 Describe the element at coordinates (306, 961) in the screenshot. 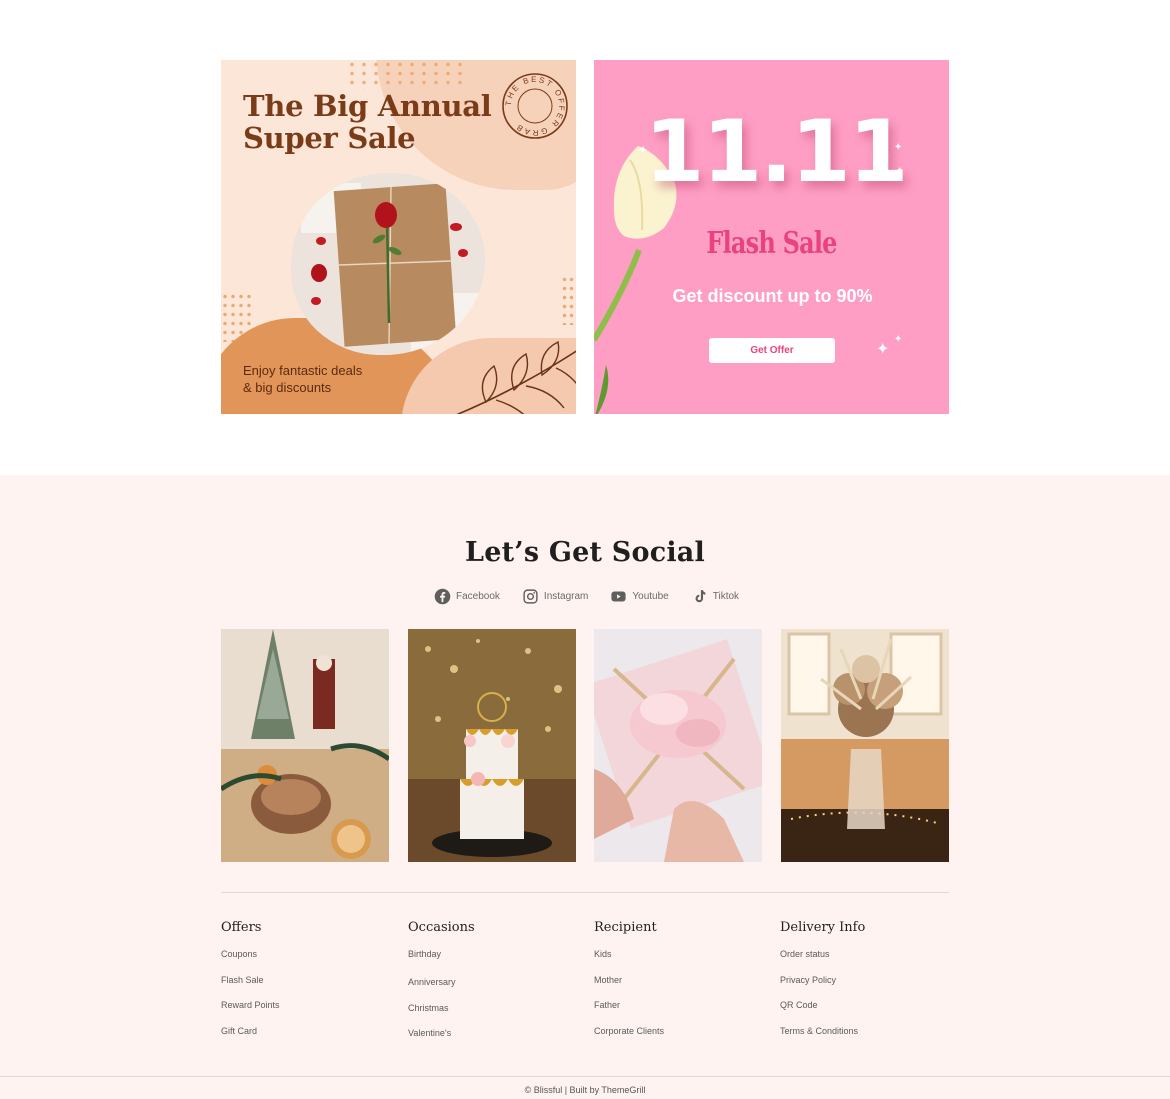

I see `footer-link-coupons: Coupons` at that location.